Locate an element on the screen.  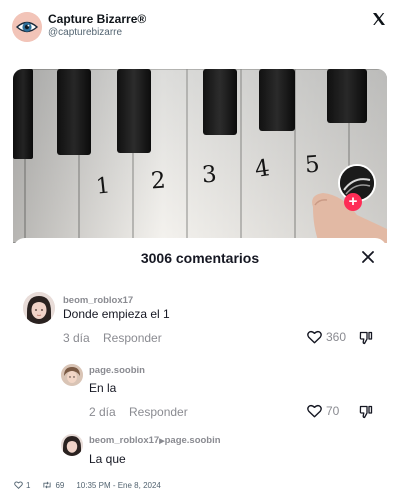
like-button: 70 is located at coordinates (323, 411).